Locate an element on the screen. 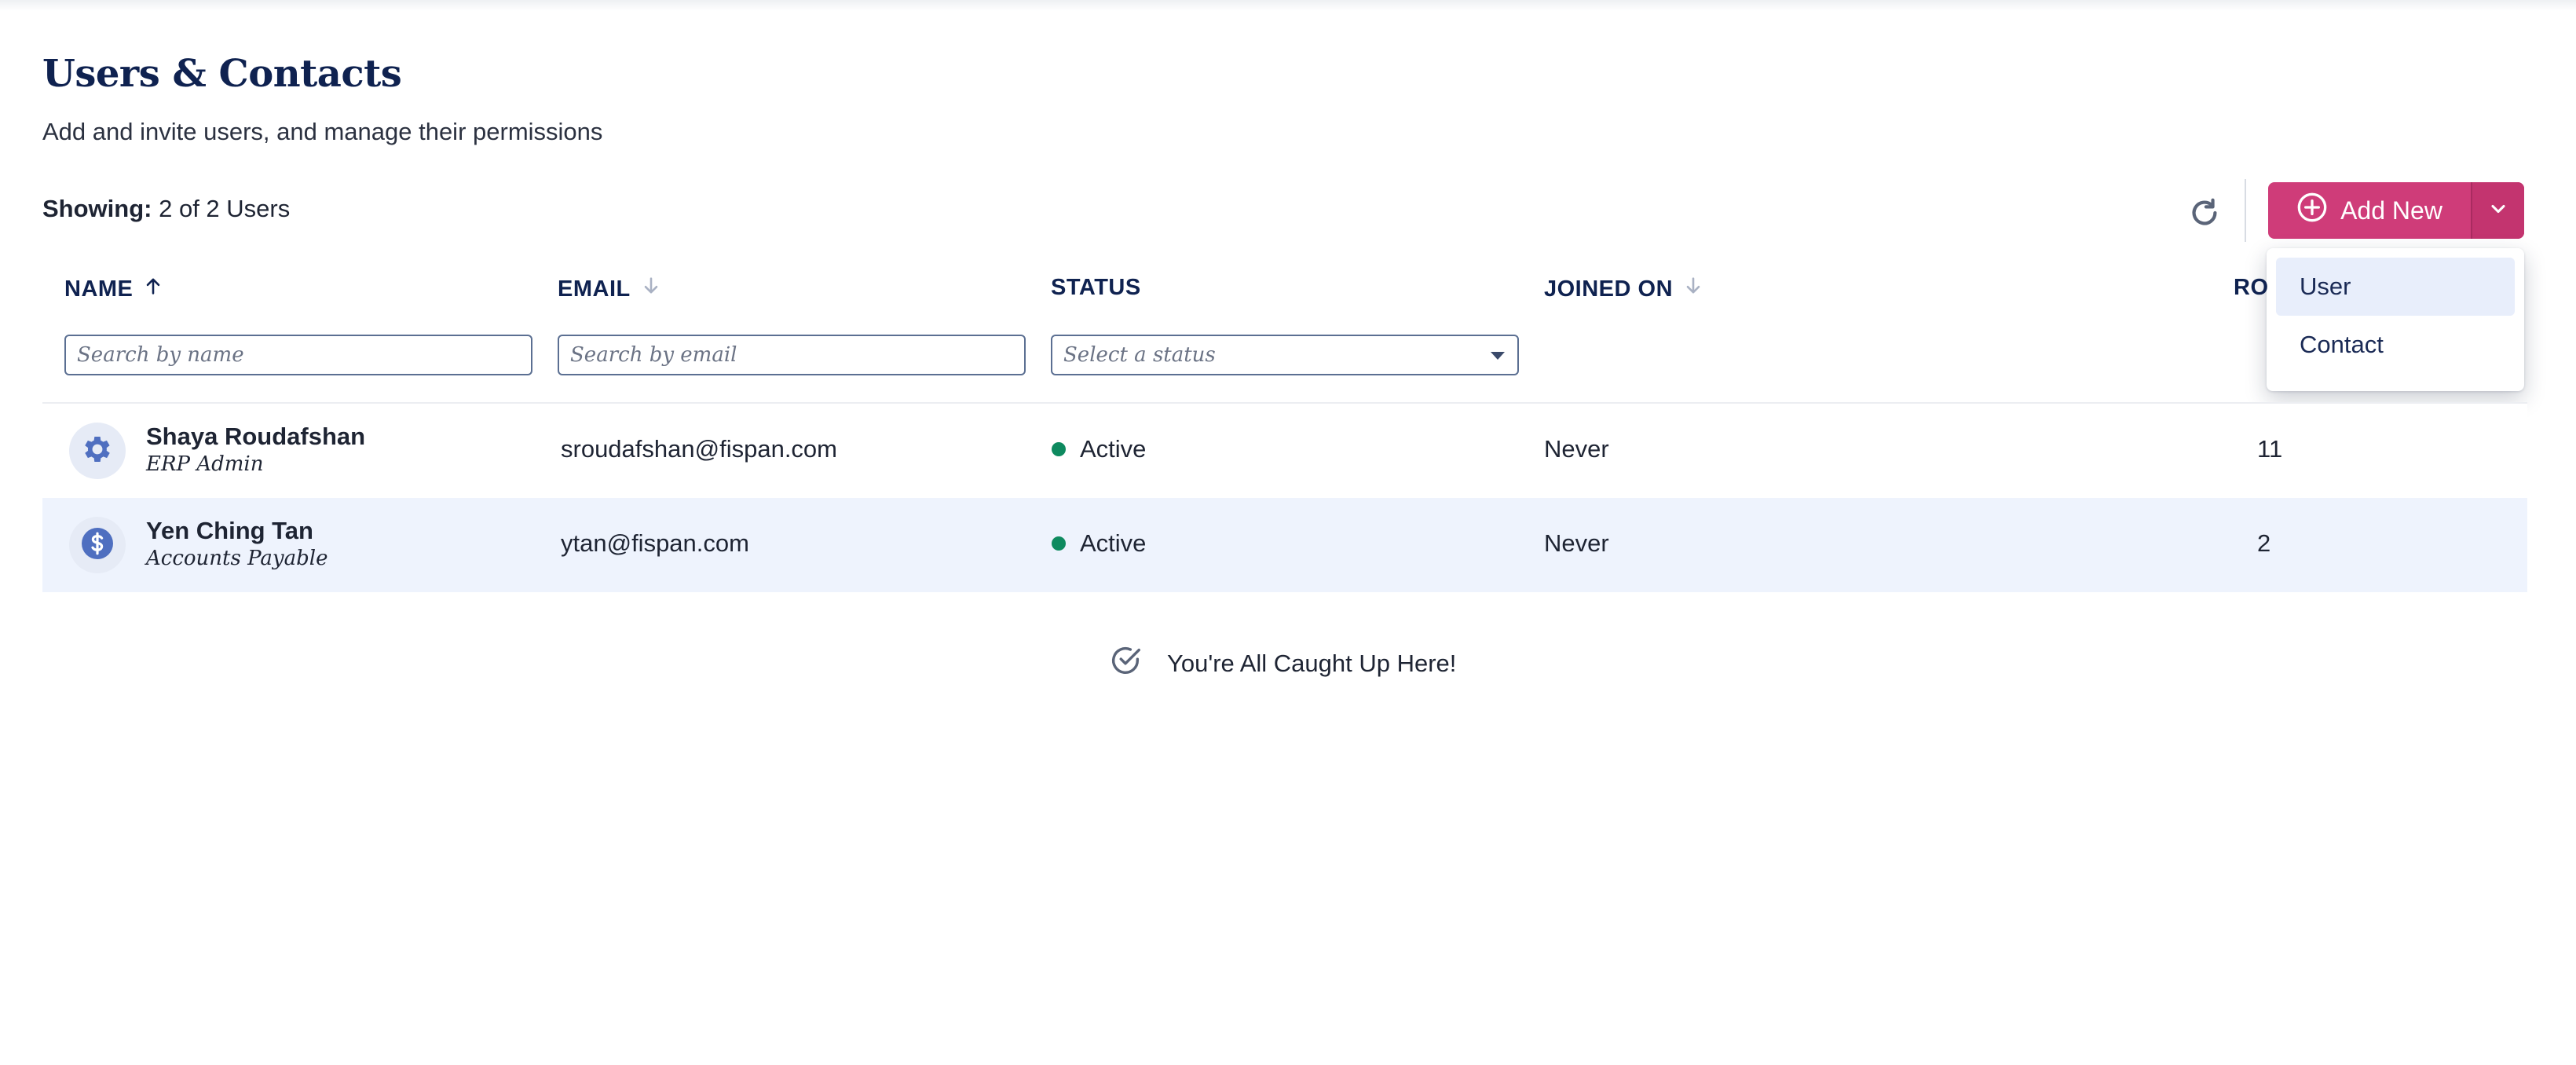 The image size is (2576, 1065). column-header-email: EMAIL is located at coordinates (610, 289).